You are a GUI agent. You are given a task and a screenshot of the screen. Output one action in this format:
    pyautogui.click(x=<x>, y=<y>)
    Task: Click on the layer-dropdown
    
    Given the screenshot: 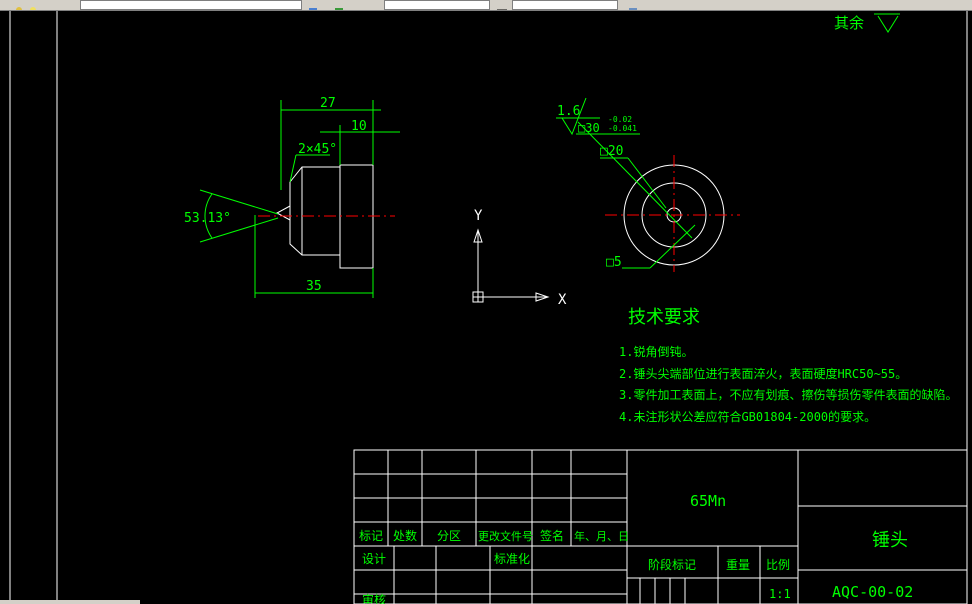 What is the action you would take?
    pyautogui.click(x=191, y=5)
    